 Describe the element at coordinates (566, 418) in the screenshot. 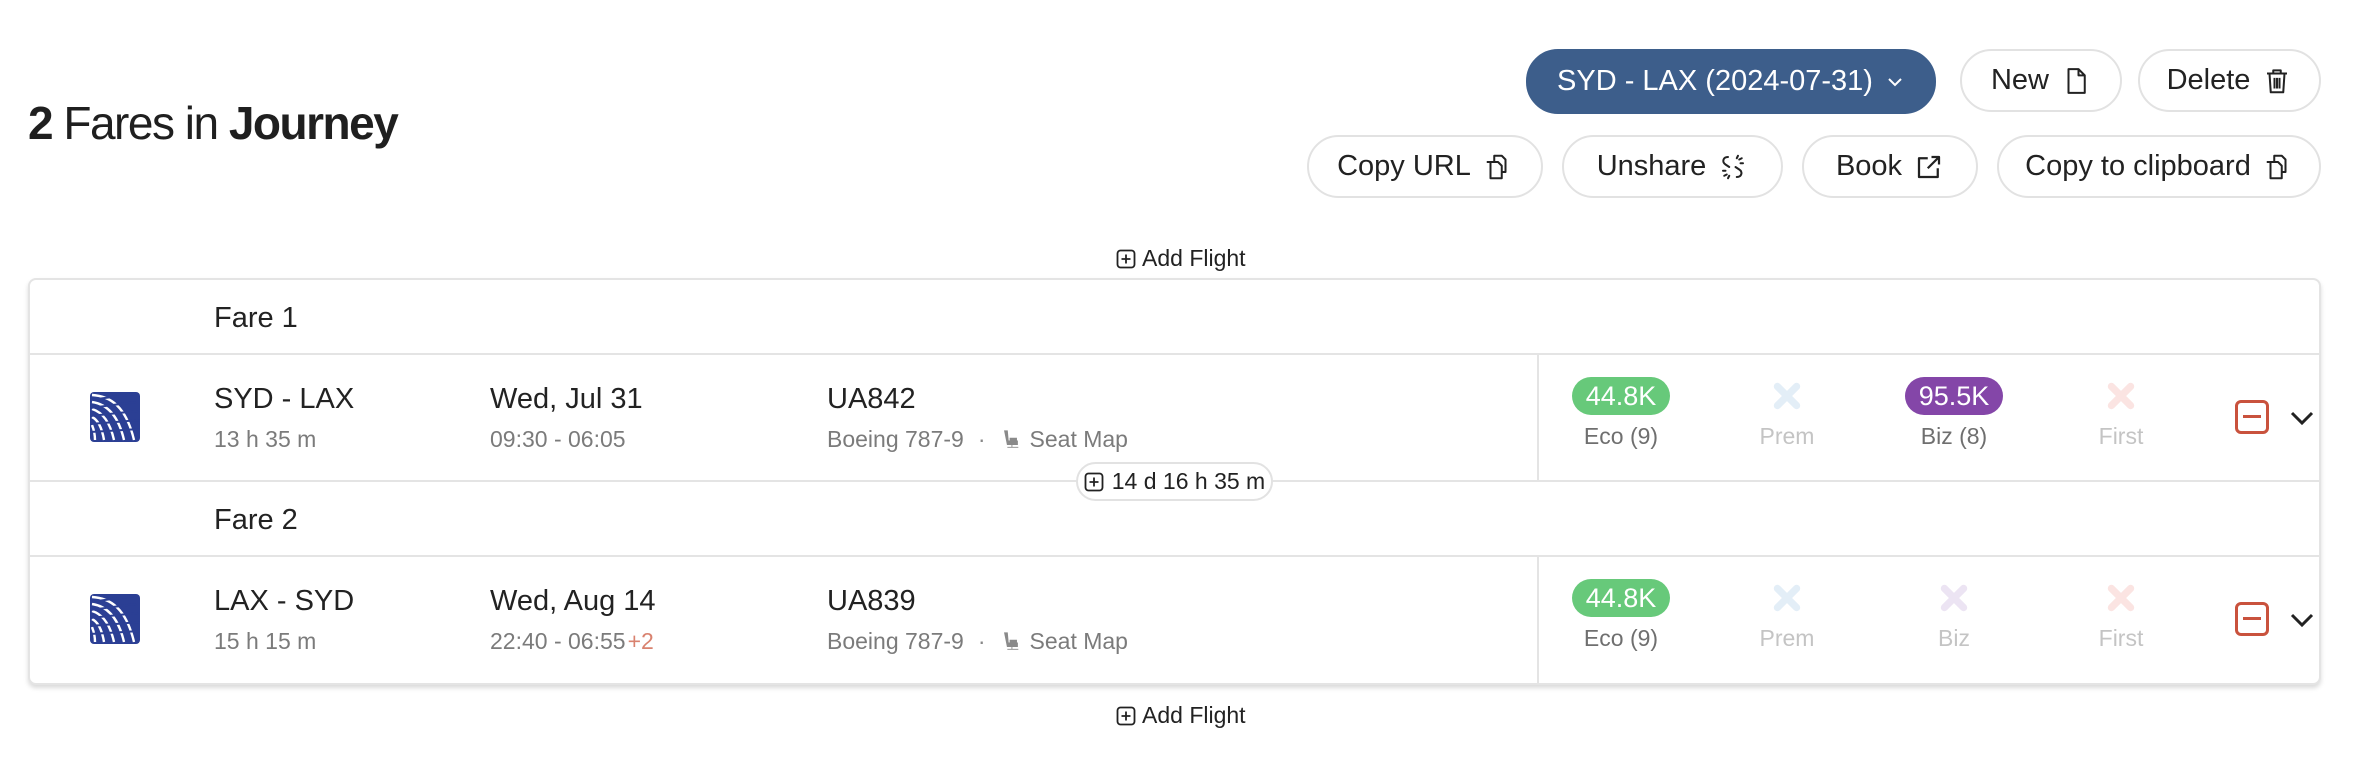

I see `date-column: Wed, Jul 31 09:30 - 06:05` at that location.